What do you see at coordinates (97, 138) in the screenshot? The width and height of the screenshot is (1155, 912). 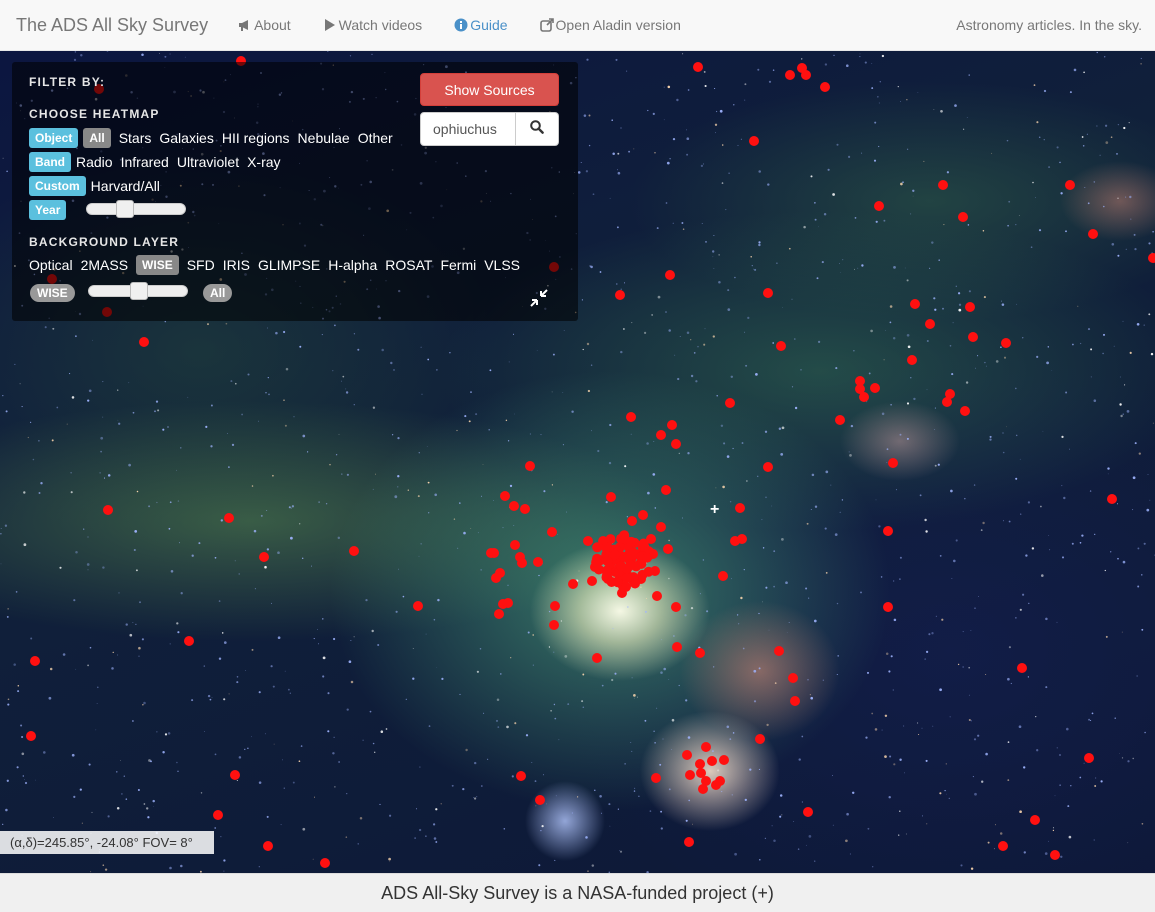 I see `object-option-all: All` at bounding box center [97, 138].